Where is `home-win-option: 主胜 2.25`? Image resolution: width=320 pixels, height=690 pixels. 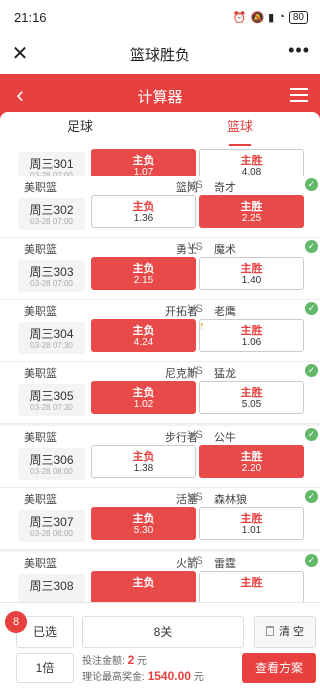
home-win-option: 主胜 2.25 is located at coordinates (251, 211).